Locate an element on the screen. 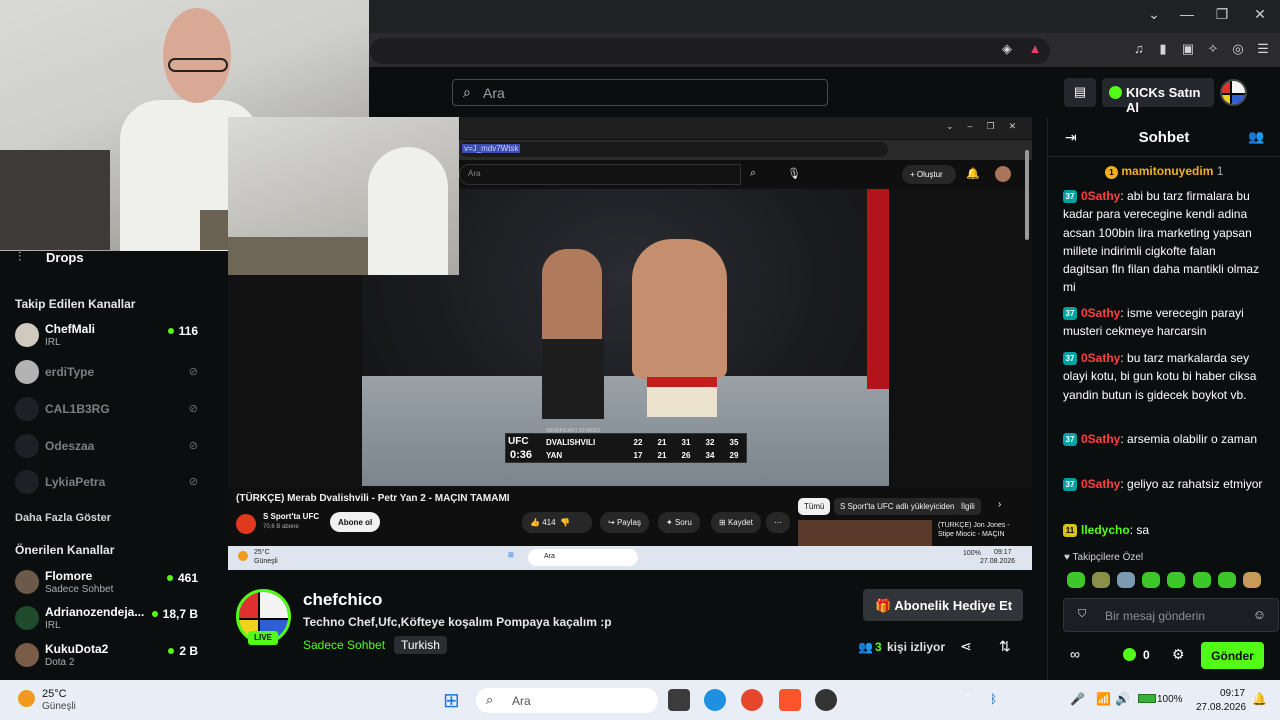 Image resolution: width=1280 pixels, height=720 pixels. gift-icon: 🎁 is located at coordinates (883, 605).